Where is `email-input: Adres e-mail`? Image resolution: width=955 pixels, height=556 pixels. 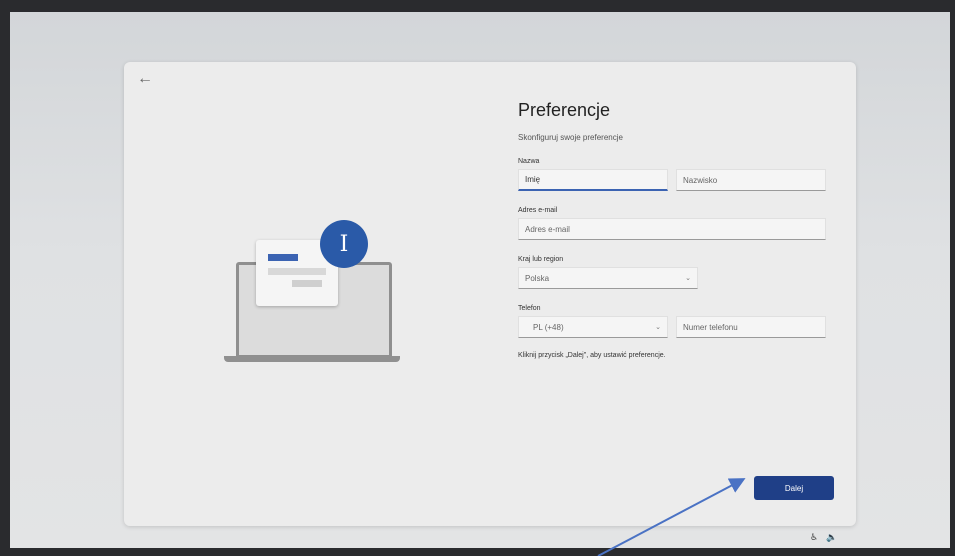
email-input: Adres e-mail is located at coordinates (672, 229).